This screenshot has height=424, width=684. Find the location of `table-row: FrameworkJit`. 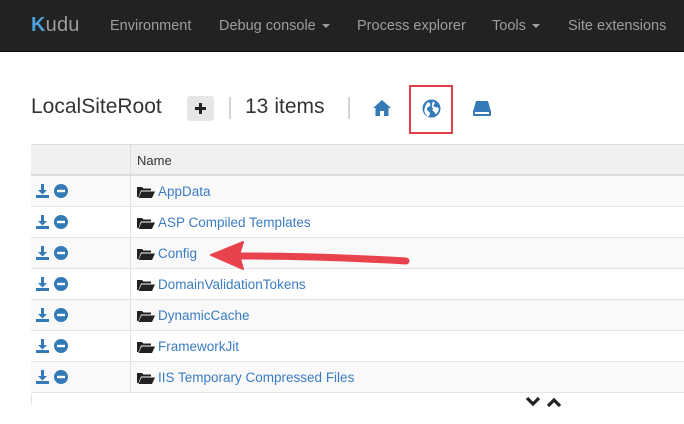

table-row: FrameworkJit is located at coordinates (357, 346).